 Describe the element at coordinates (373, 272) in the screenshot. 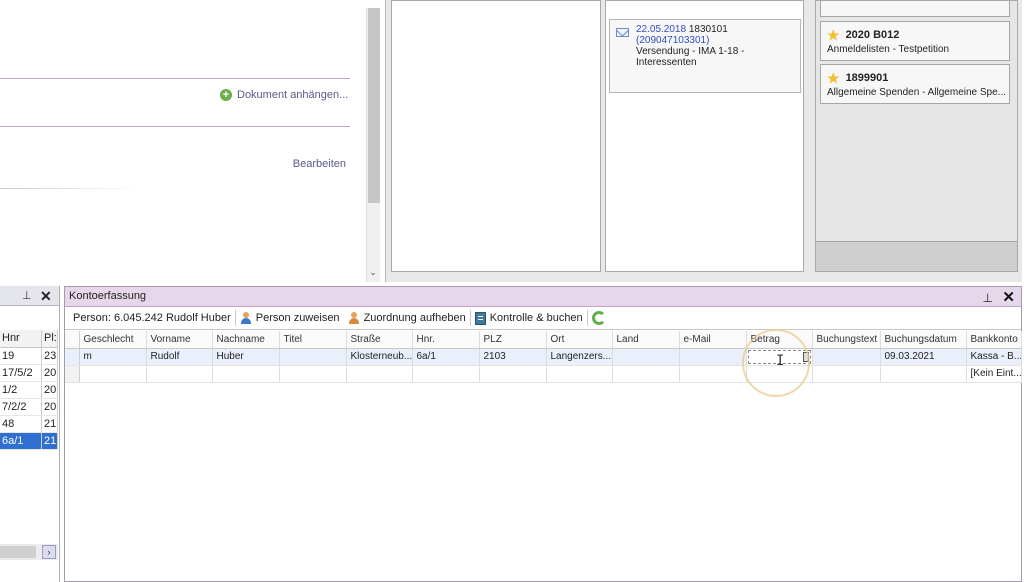

I see `chevron-down-icon: ⌄` at that location.